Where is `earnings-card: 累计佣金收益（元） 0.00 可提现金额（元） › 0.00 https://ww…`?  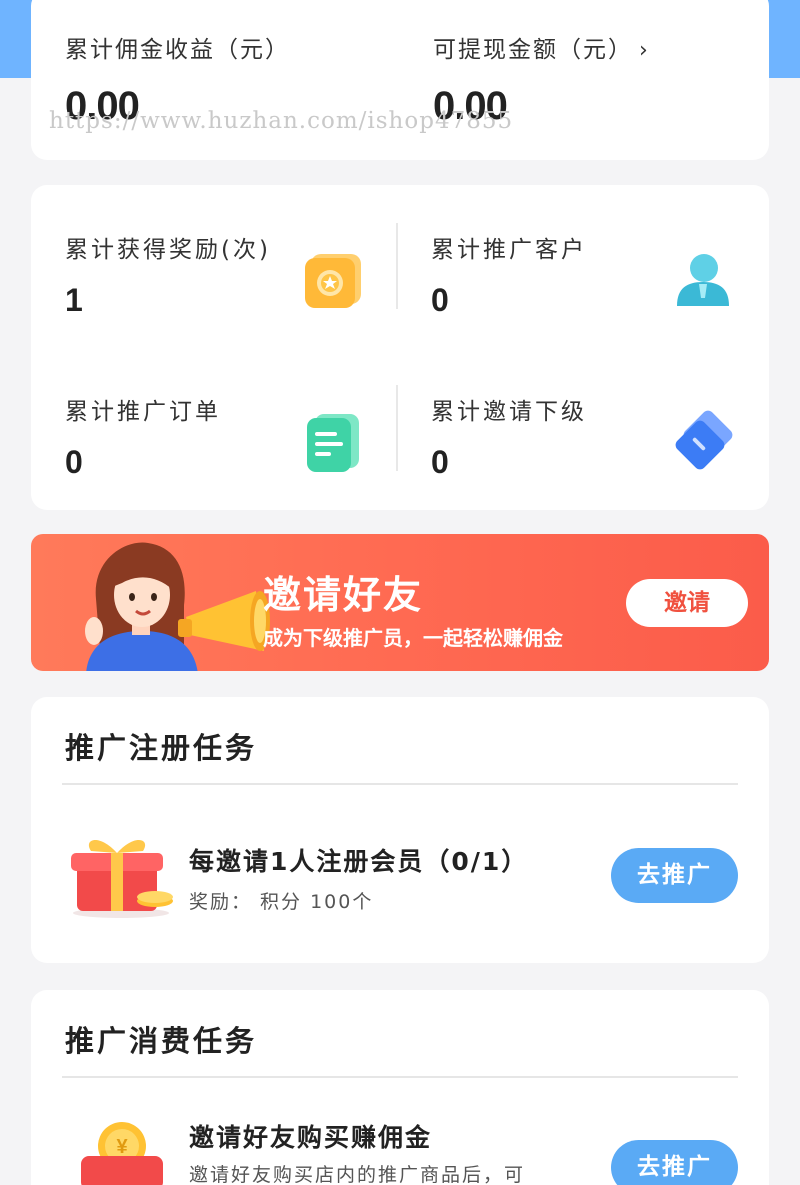 earnings-card: 累计佣金收益（元） 0.00 可提现金额（元） › 0.00 https://ww… is located at coordinates (400, 80).